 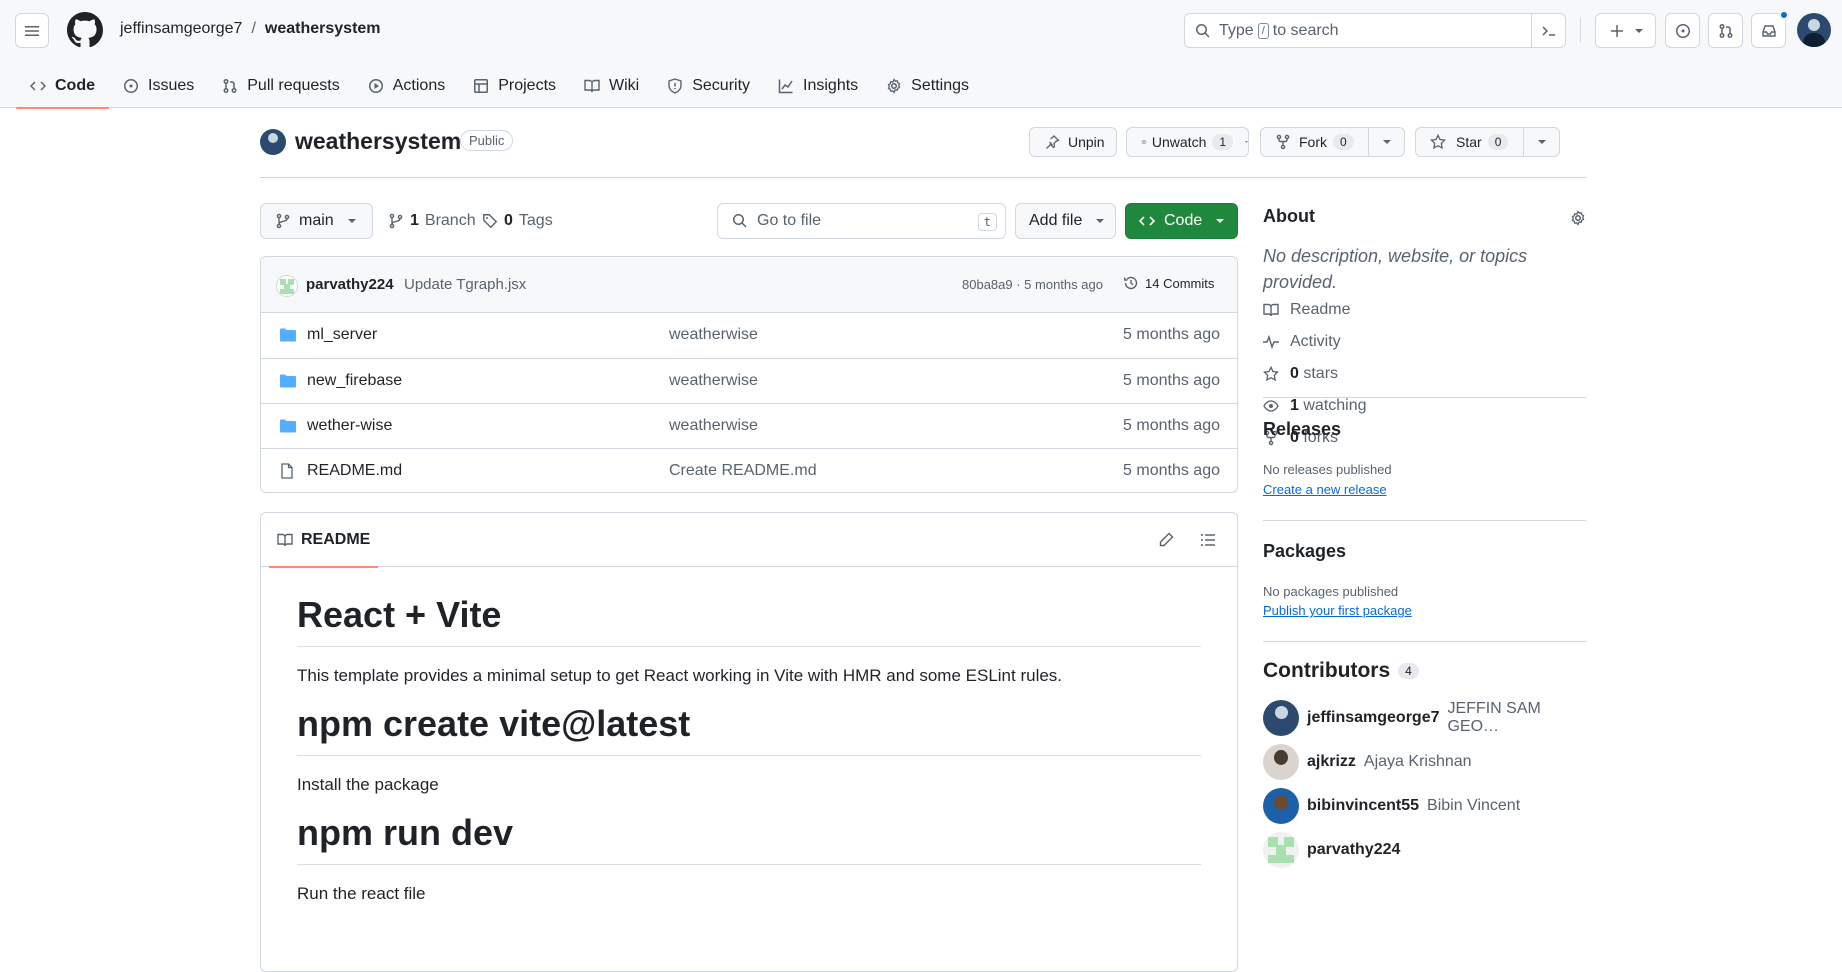 I want to click on file-name: wether-wise, so click(x=349, y=426).